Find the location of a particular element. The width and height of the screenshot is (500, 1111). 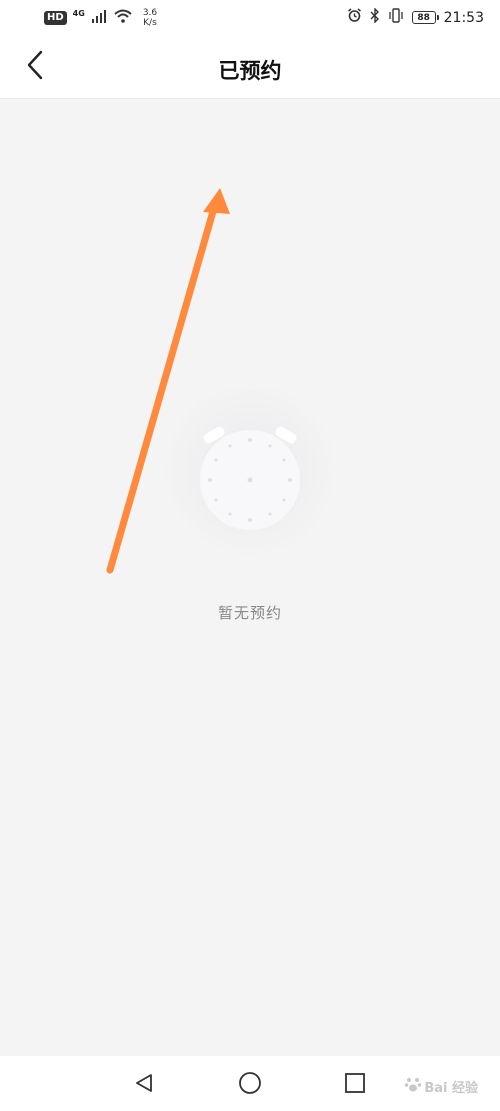

square-recent-icon is located at coordinates (355, 1085).